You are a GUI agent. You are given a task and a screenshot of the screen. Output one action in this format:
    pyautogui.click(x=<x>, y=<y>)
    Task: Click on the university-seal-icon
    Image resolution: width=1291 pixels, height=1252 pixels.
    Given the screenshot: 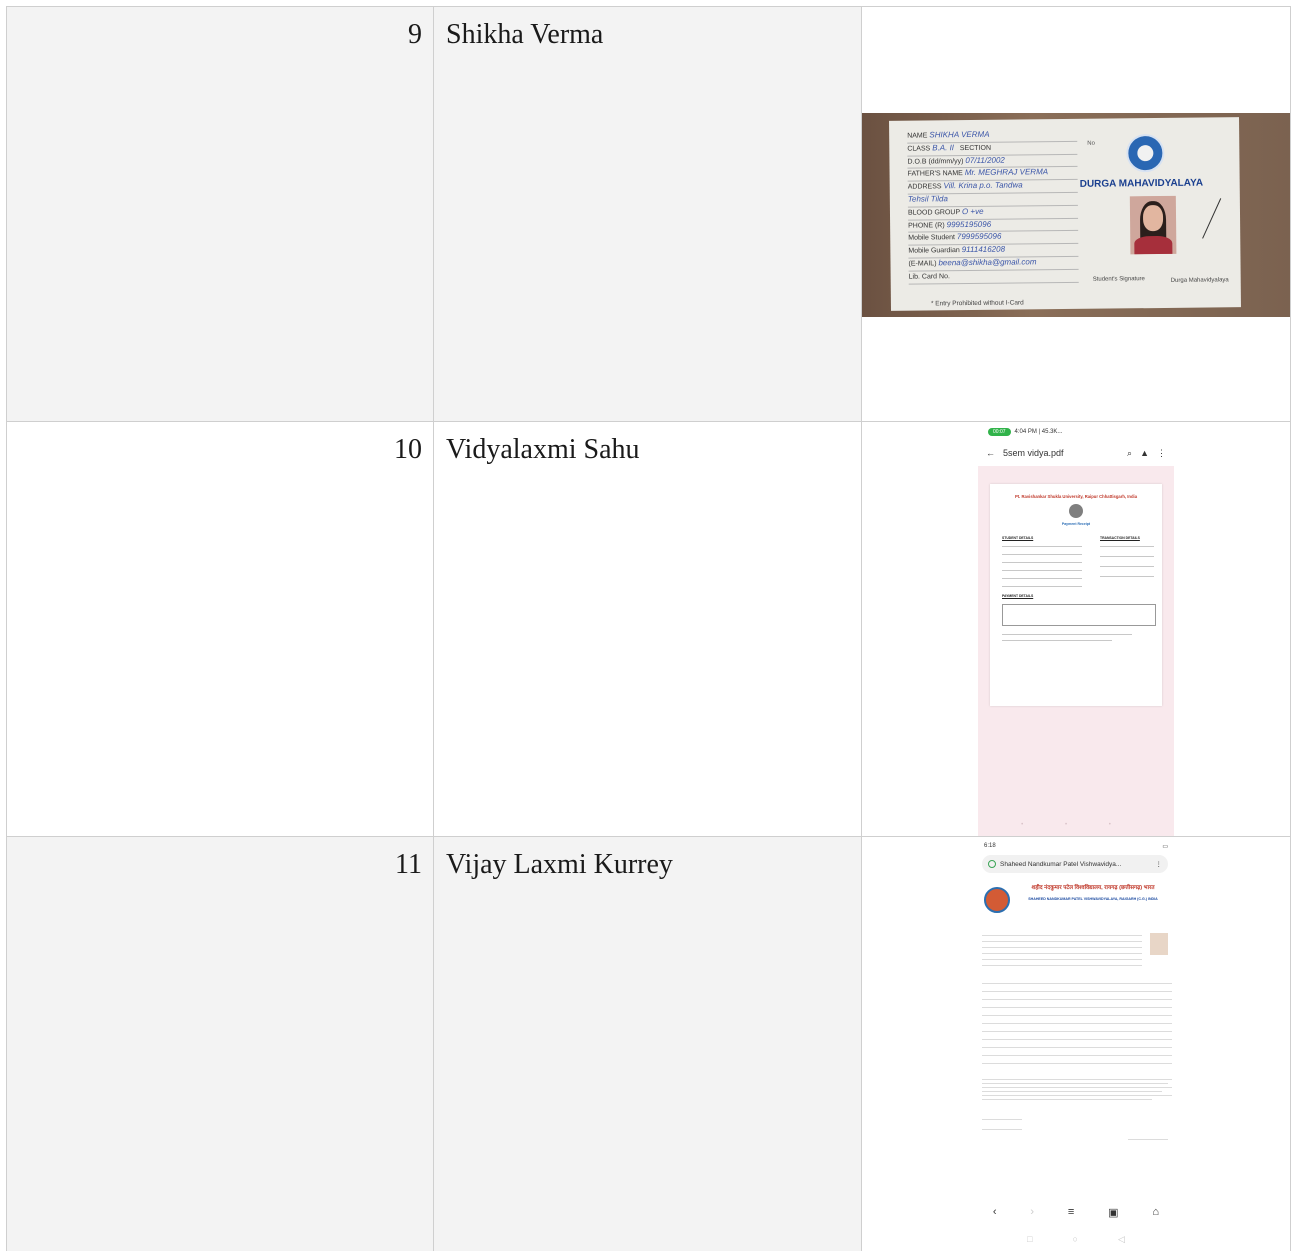 What is the action you would take?
    pyautogui.click(x=1076, y=511)
    